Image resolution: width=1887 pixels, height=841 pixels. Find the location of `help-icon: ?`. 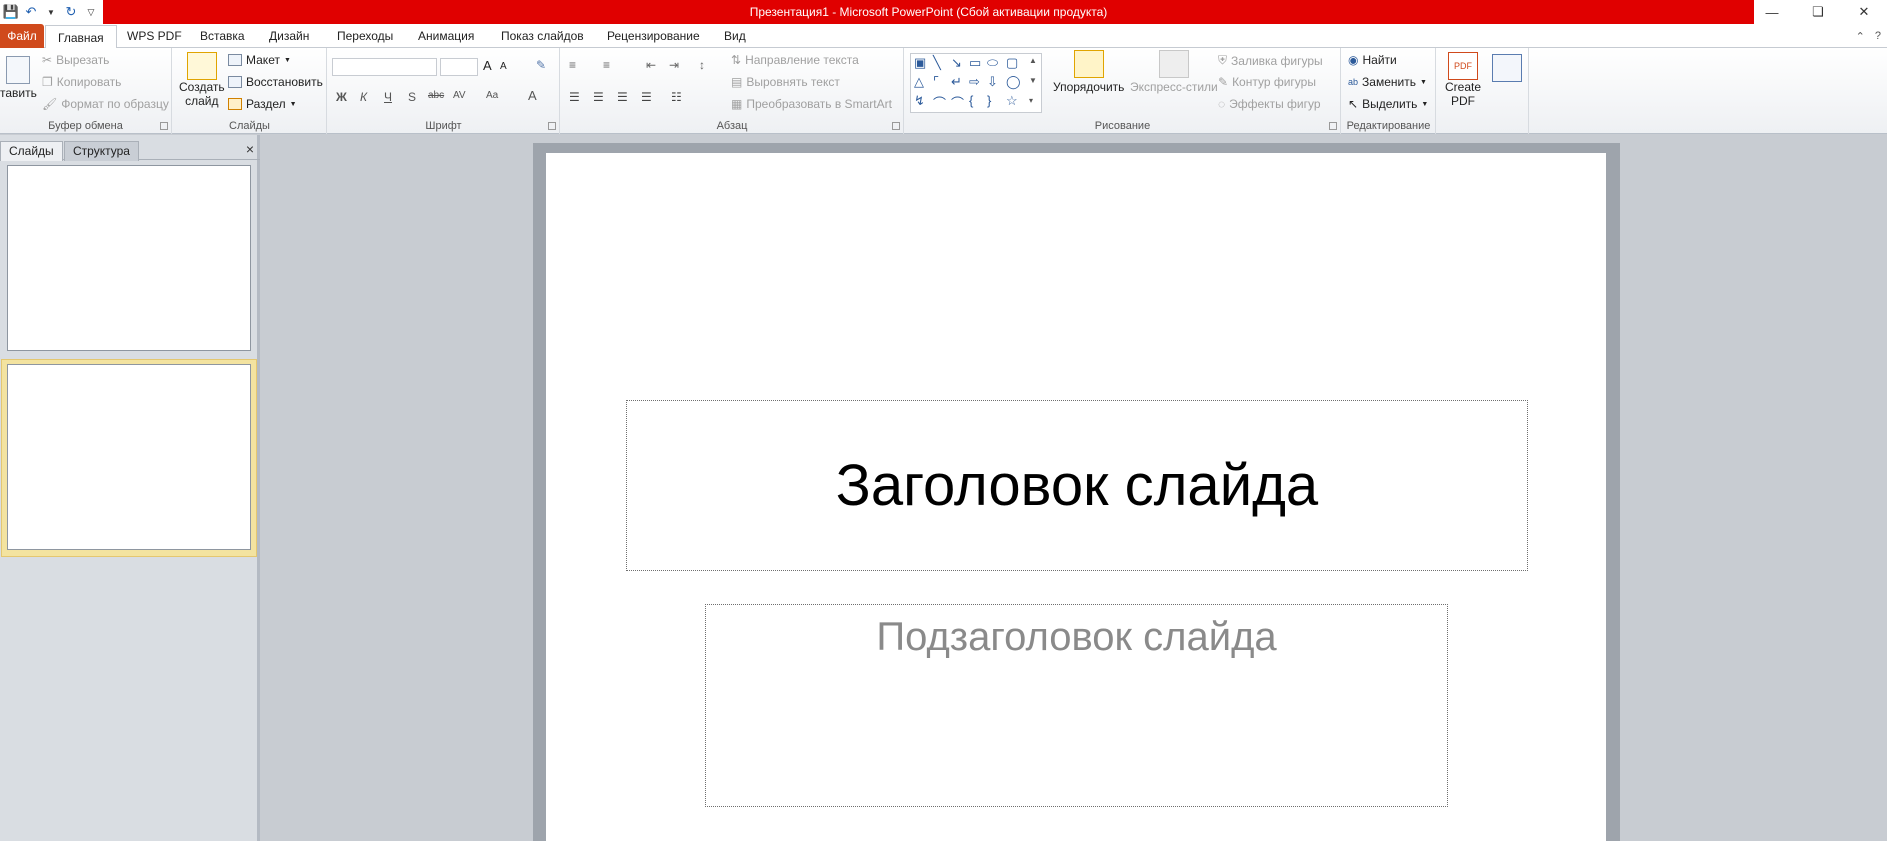

help-icon: ? is located at coordinates (1878, 36).